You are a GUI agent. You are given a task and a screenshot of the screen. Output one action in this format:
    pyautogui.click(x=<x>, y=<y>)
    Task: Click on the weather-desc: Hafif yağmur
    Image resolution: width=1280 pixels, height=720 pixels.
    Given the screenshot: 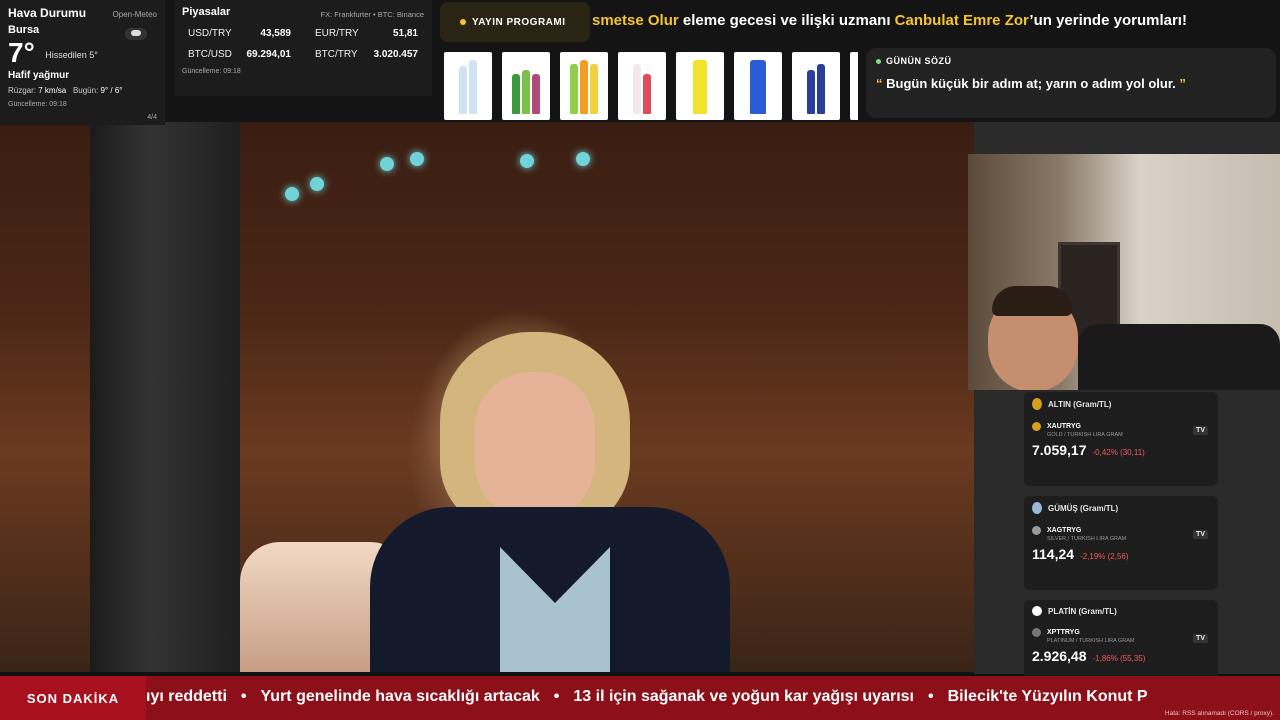 What is the action you would take?
    pyautogui.click(x=39, y=75)
    